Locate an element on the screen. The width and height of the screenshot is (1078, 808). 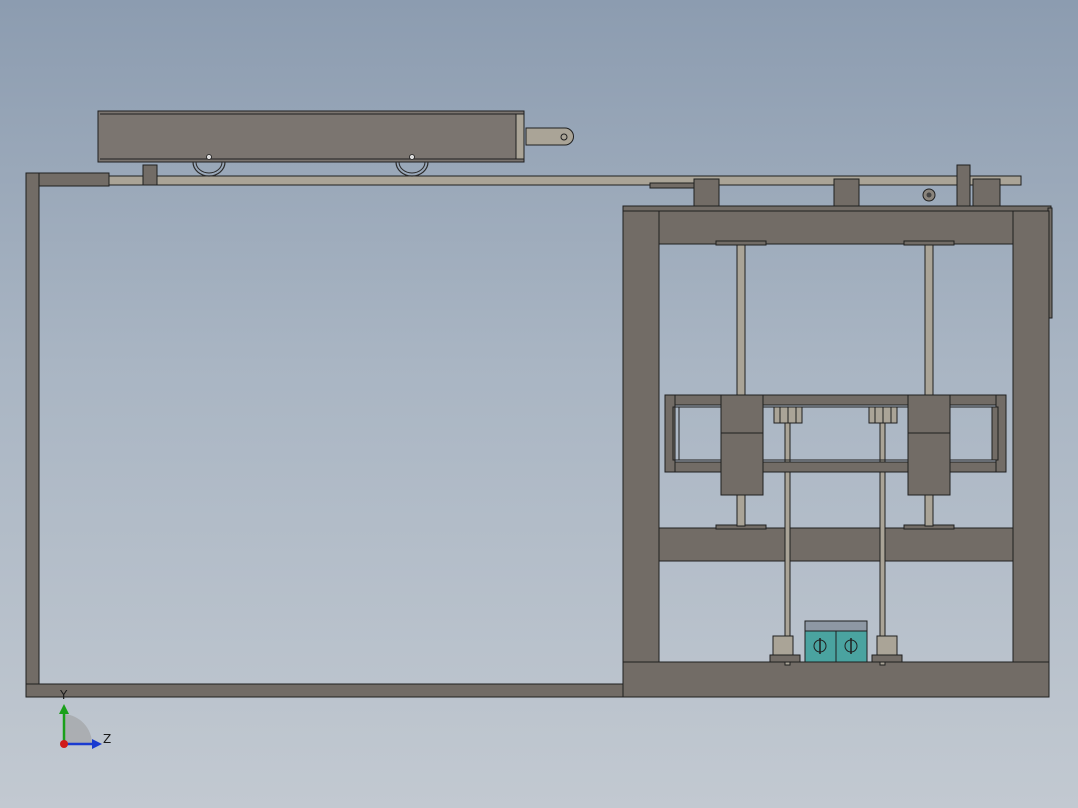
bearing-block-right is located at coordinates (929, 445).